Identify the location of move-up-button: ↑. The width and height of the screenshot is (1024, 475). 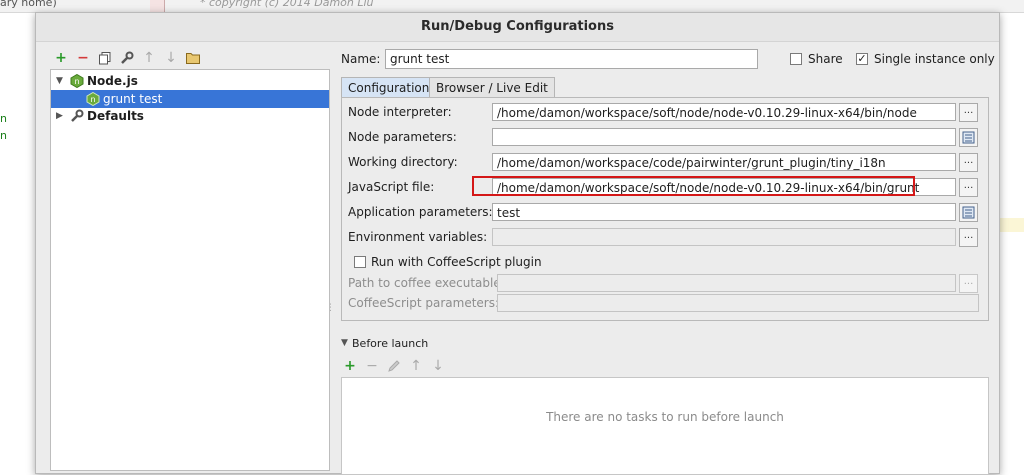
(149, 58).